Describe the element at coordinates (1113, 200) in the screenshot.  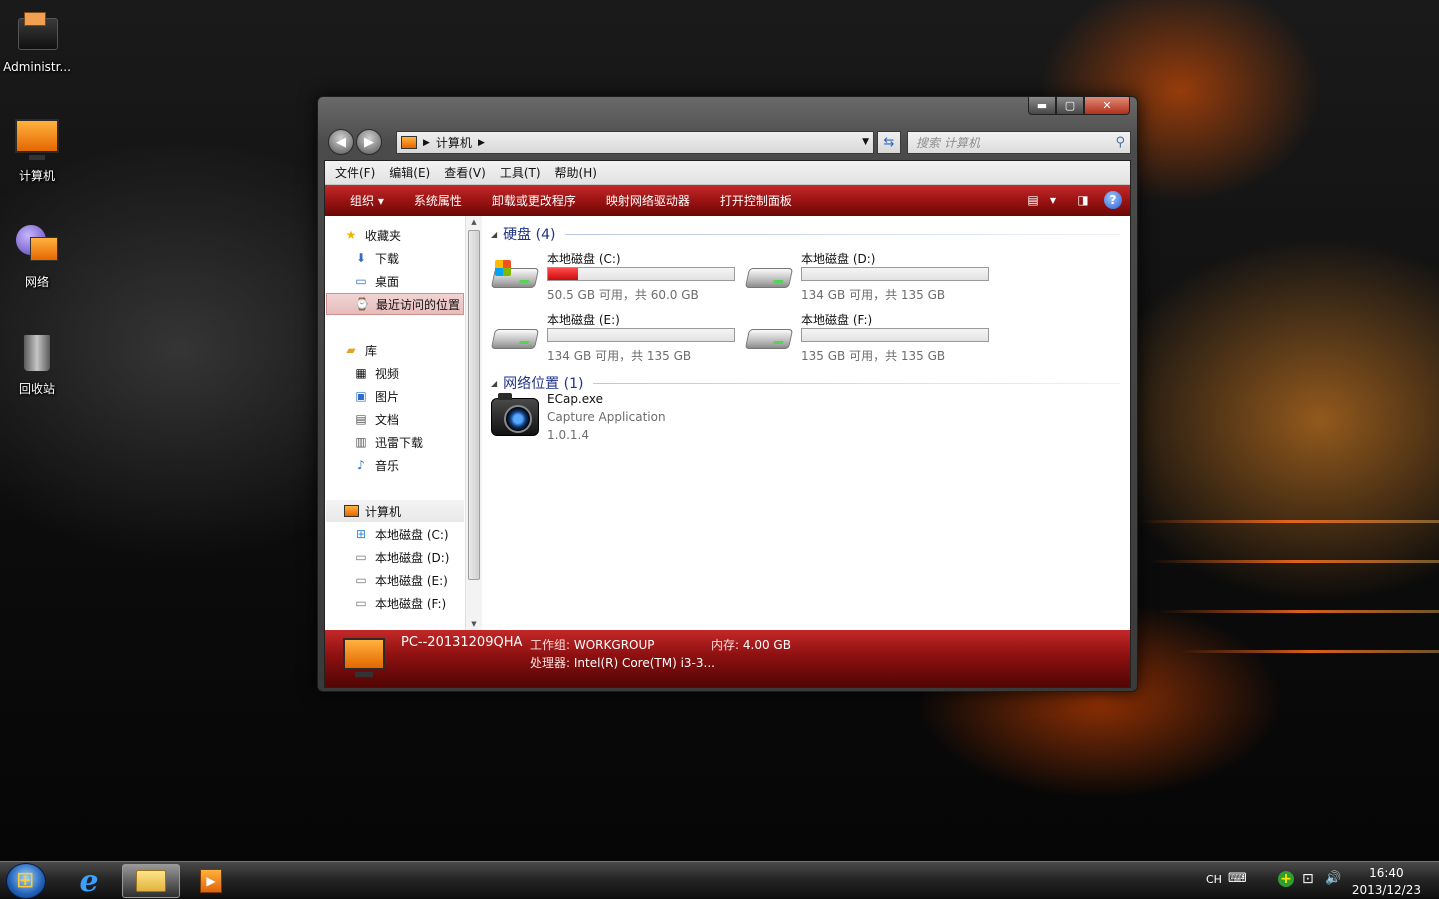
I see `help-icon: ?` at that location.